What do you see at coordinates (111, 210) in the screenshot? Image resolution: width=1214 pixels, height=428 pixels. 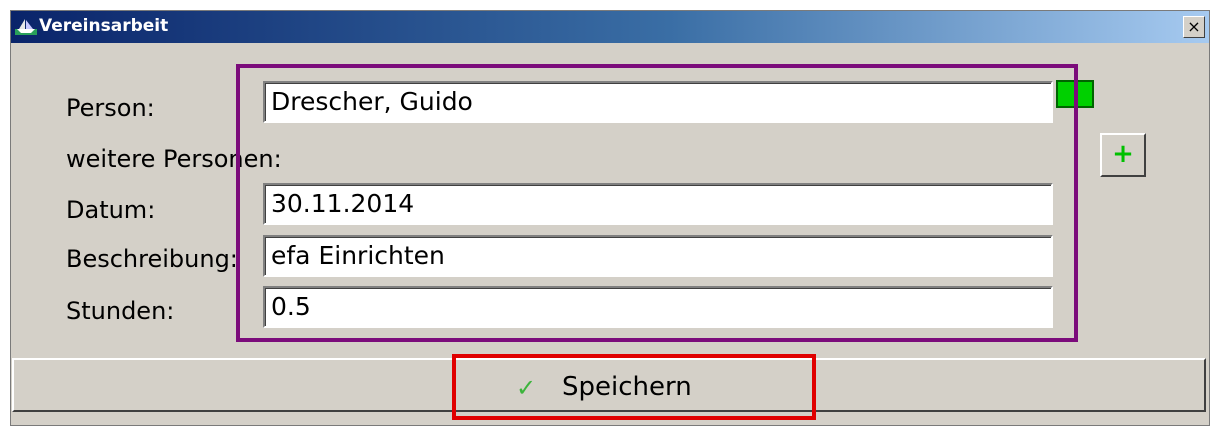 I see `datum-label: Datum:` at bounding box center [111, 210].